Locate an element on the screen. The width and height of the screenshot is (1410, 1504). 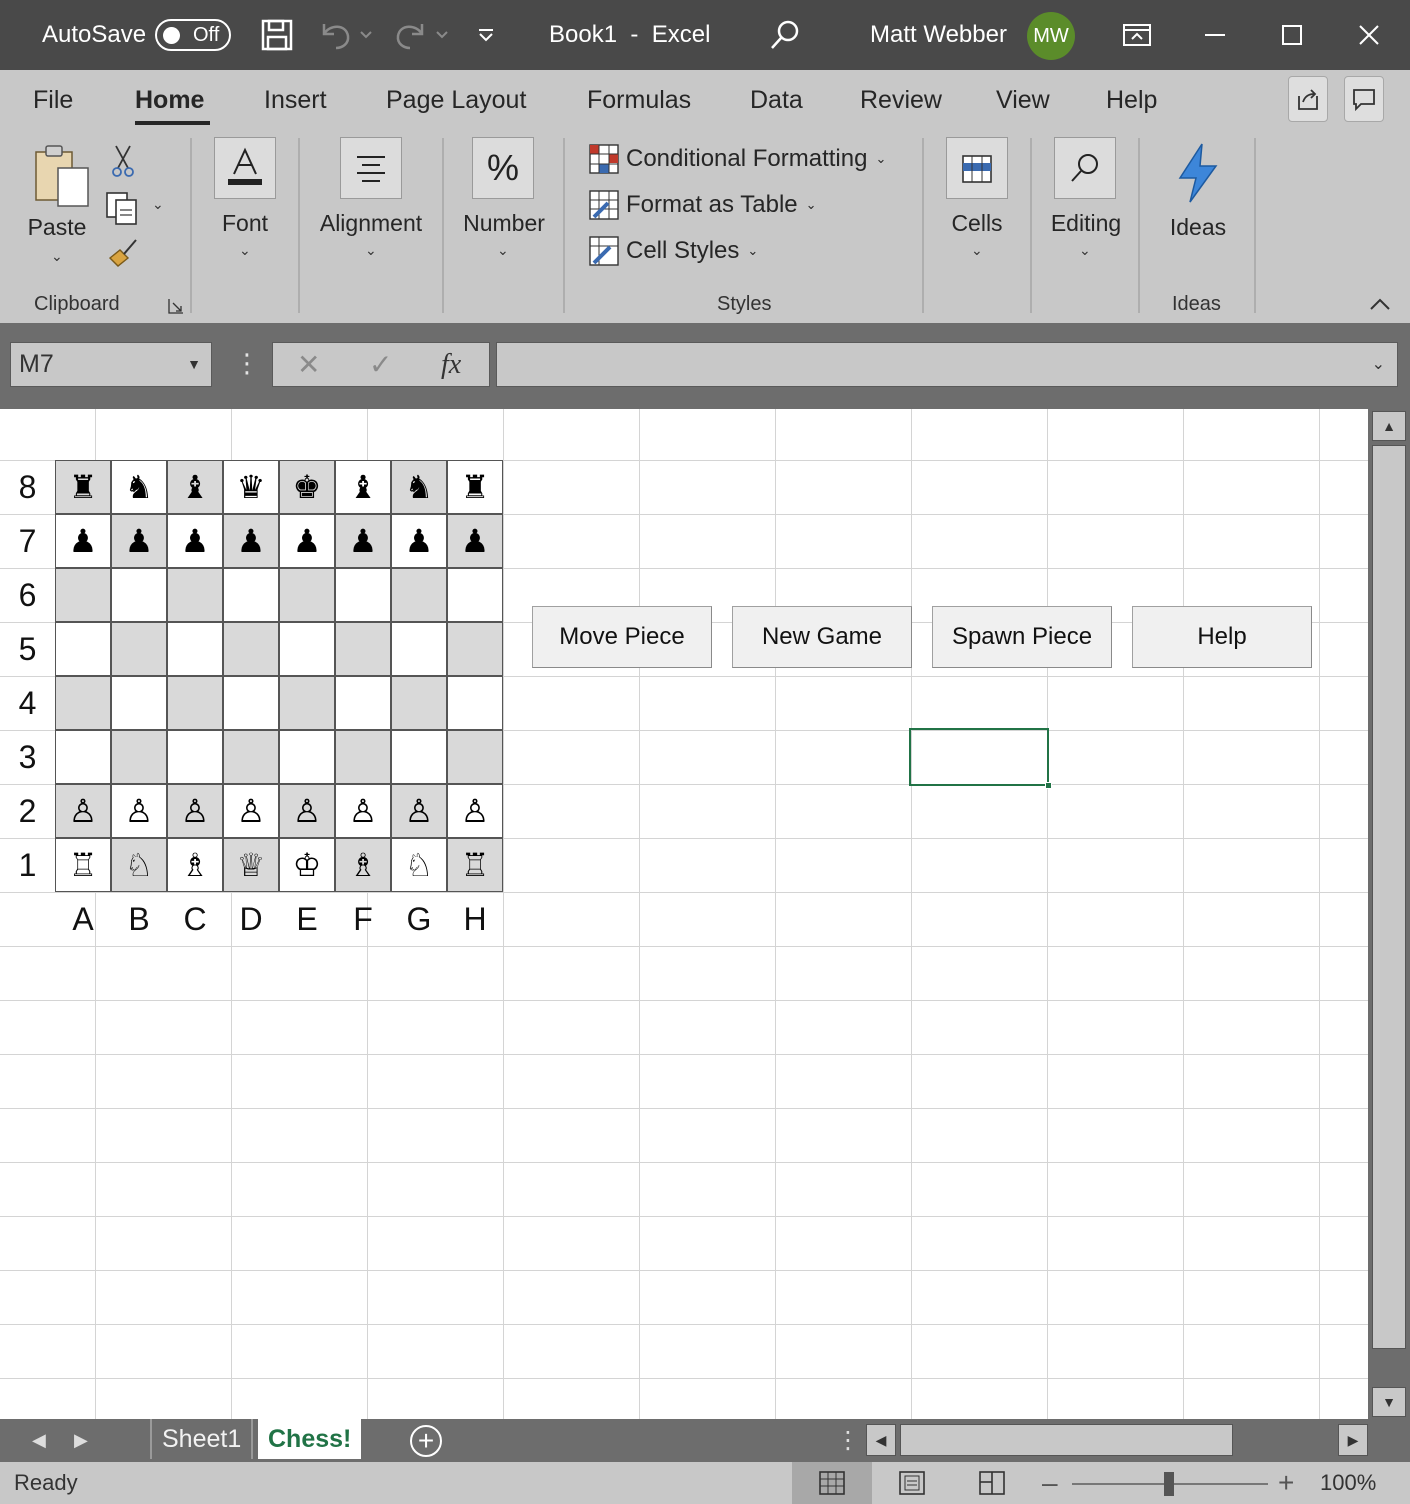
tab-view: View is located at coordinates (1023, 100).